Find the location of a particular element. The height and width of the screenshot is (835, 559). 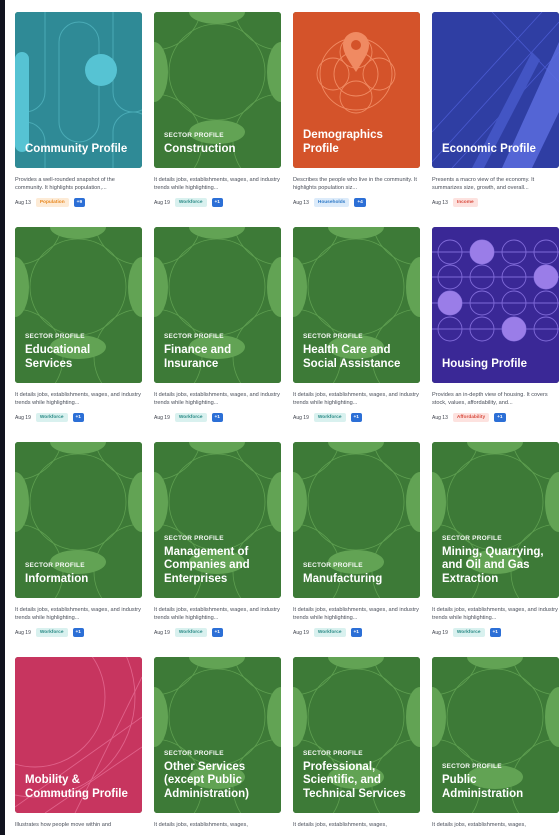

thumbnail-text: Community Profile is located at coordinates (80, 150).